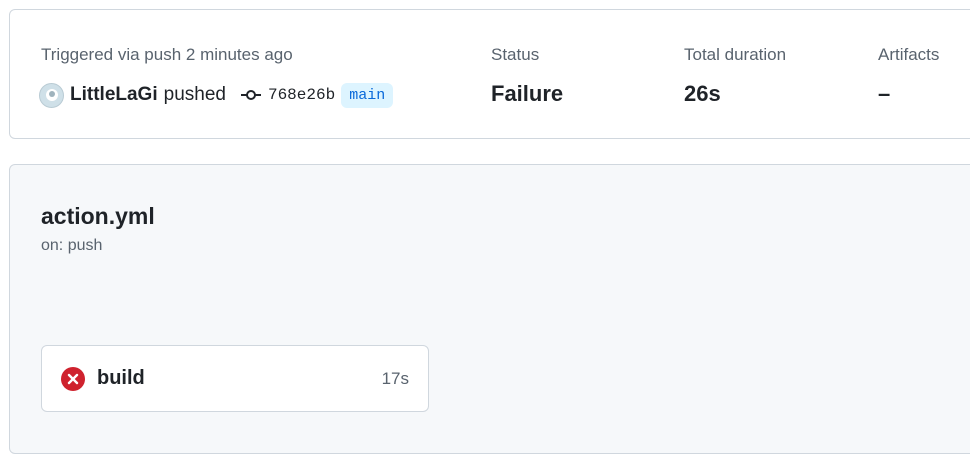 The height and width of the screenshot is (454, 970). Describe the element at coordinates (235, 378) in the screenshot. I see `job-build: build 17s` at that location.